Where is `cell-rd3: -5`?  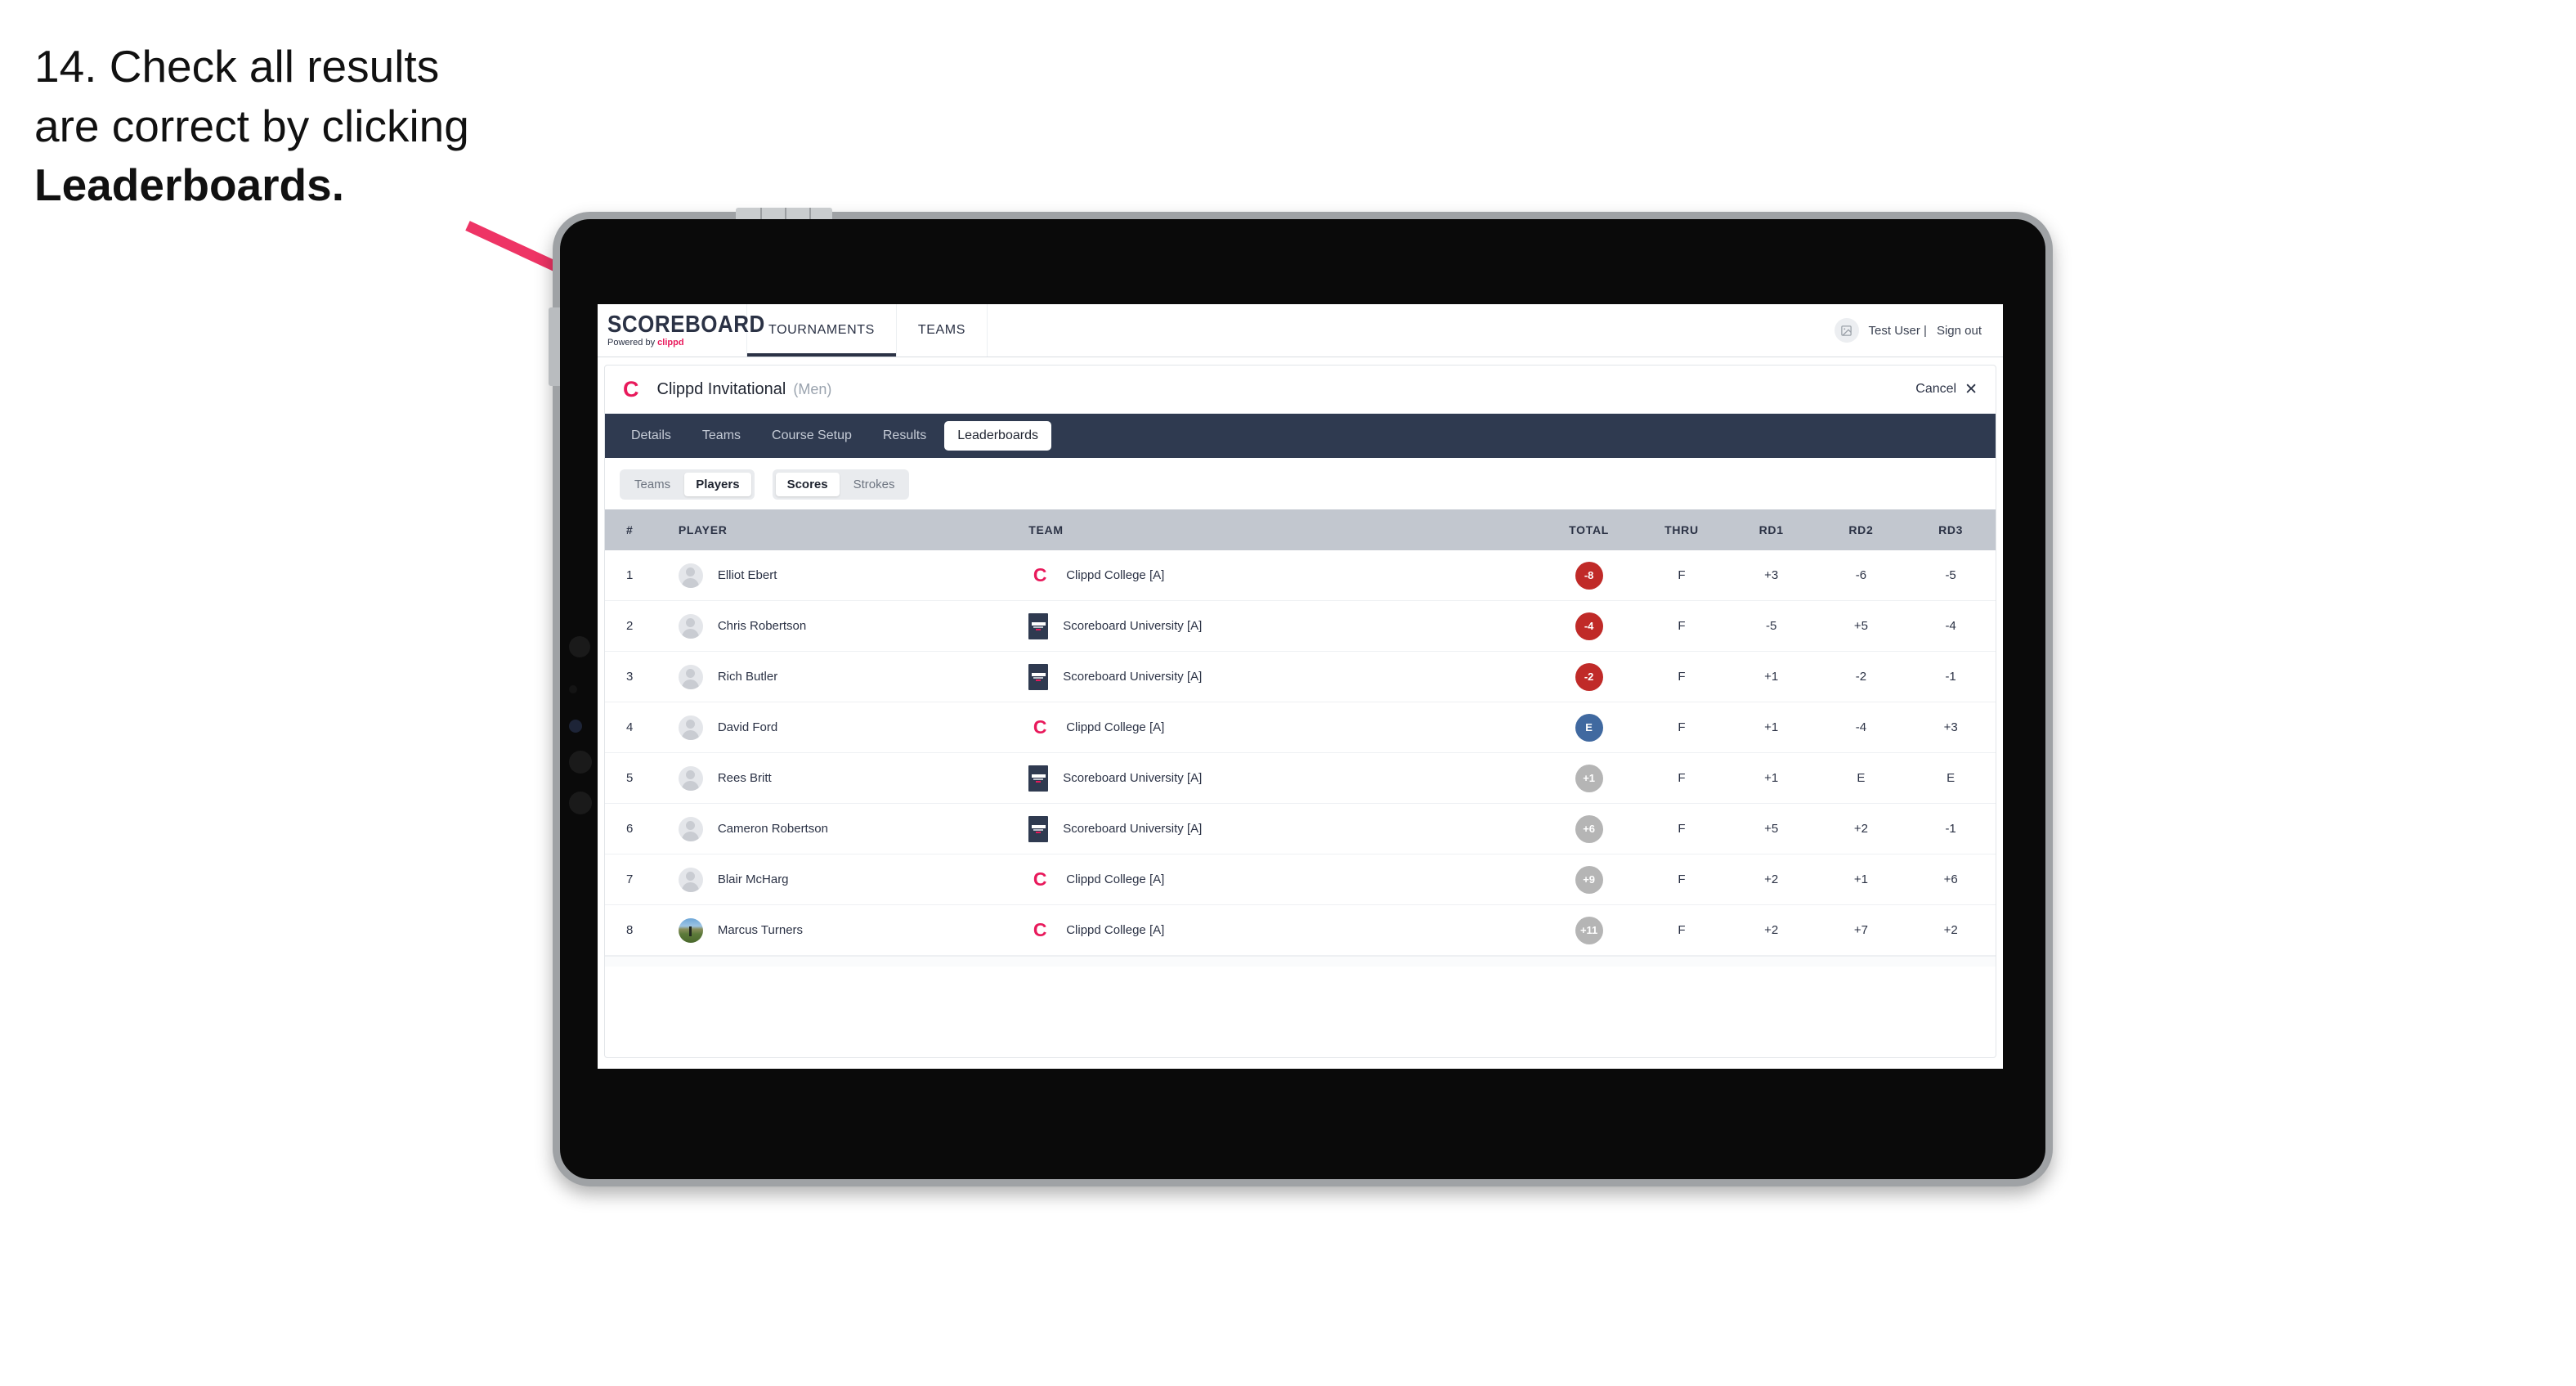
cell-rd3: -5 is located at coordinates (1951, 575).